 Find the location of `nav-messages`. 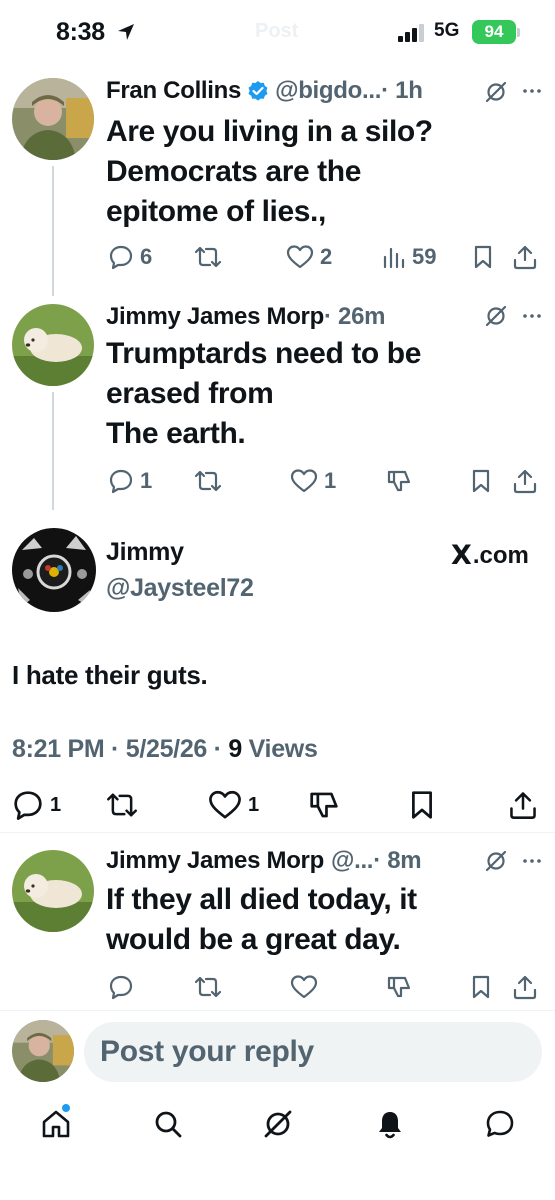

nav-messages is located at coordinates (500, 1124).